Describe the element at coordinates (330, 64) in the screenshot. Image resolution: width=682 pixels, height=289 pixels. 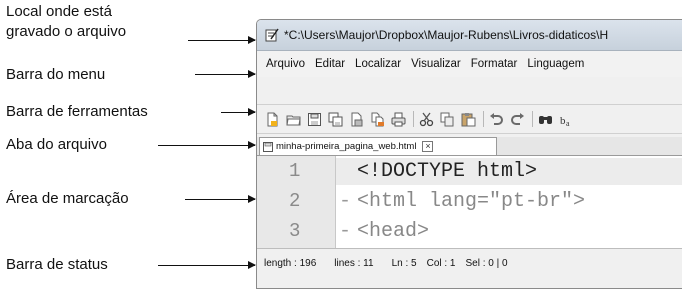
I see `menu-editar: Editar` at that location.